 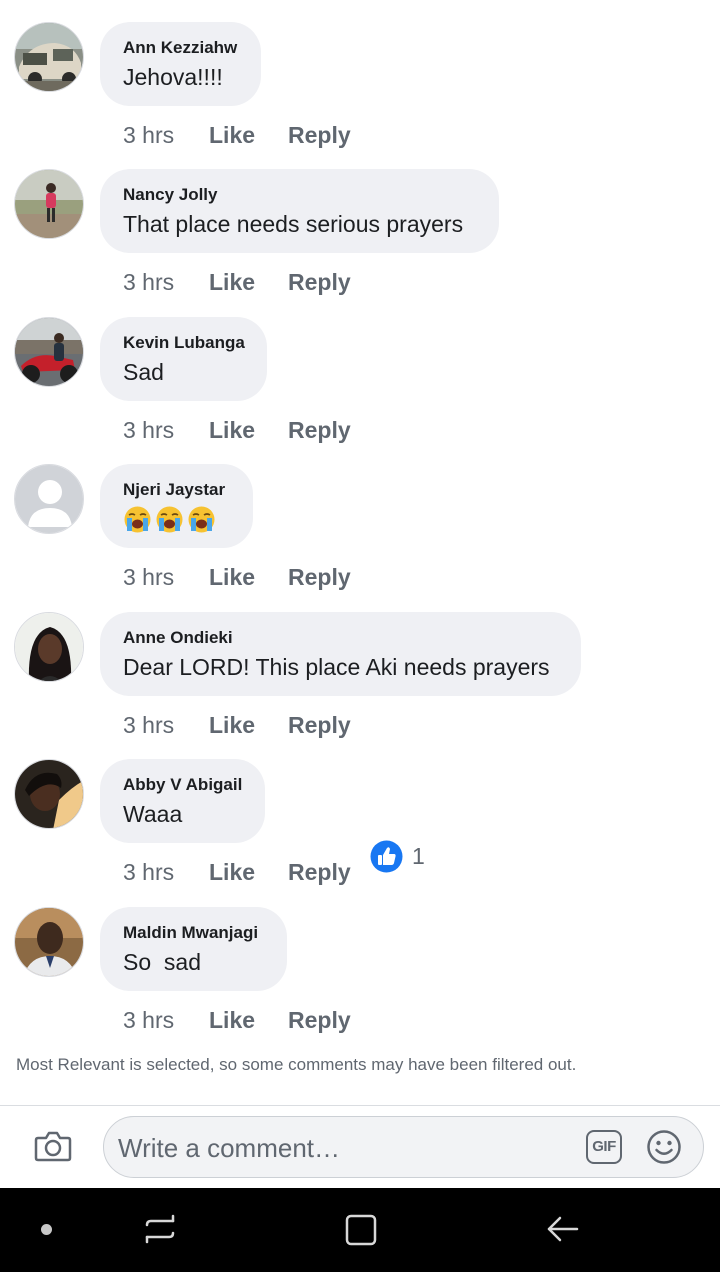 I want to click on comment-bubble: Abby V Abigail Waaa, so click(x=182, y=801).